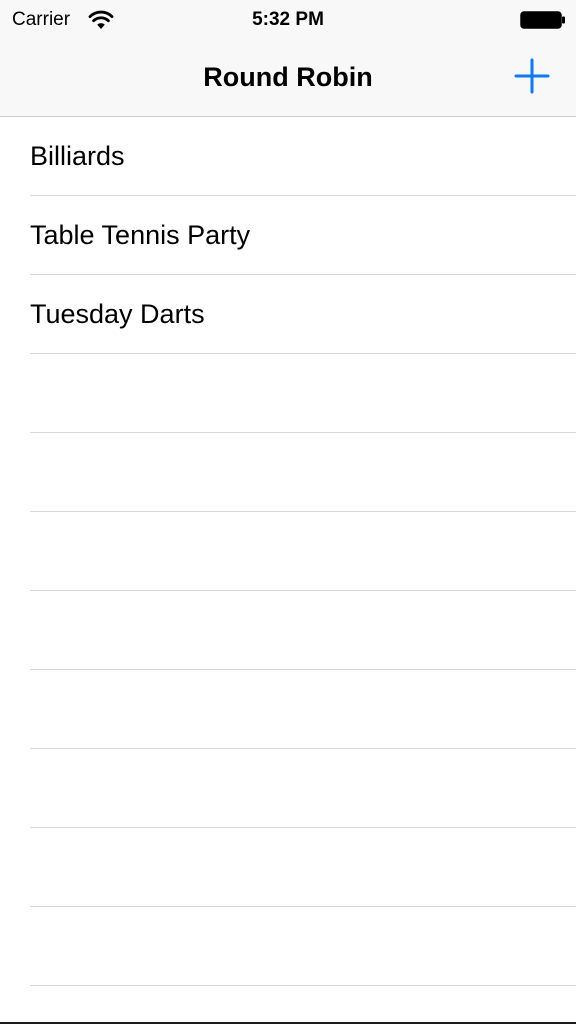 This screenshot has height=1024, width=576. What do you see at coordinates (77, 156) in the screenshot?
I see `list-item-label: Billiards` at bounding box center [77, 156].